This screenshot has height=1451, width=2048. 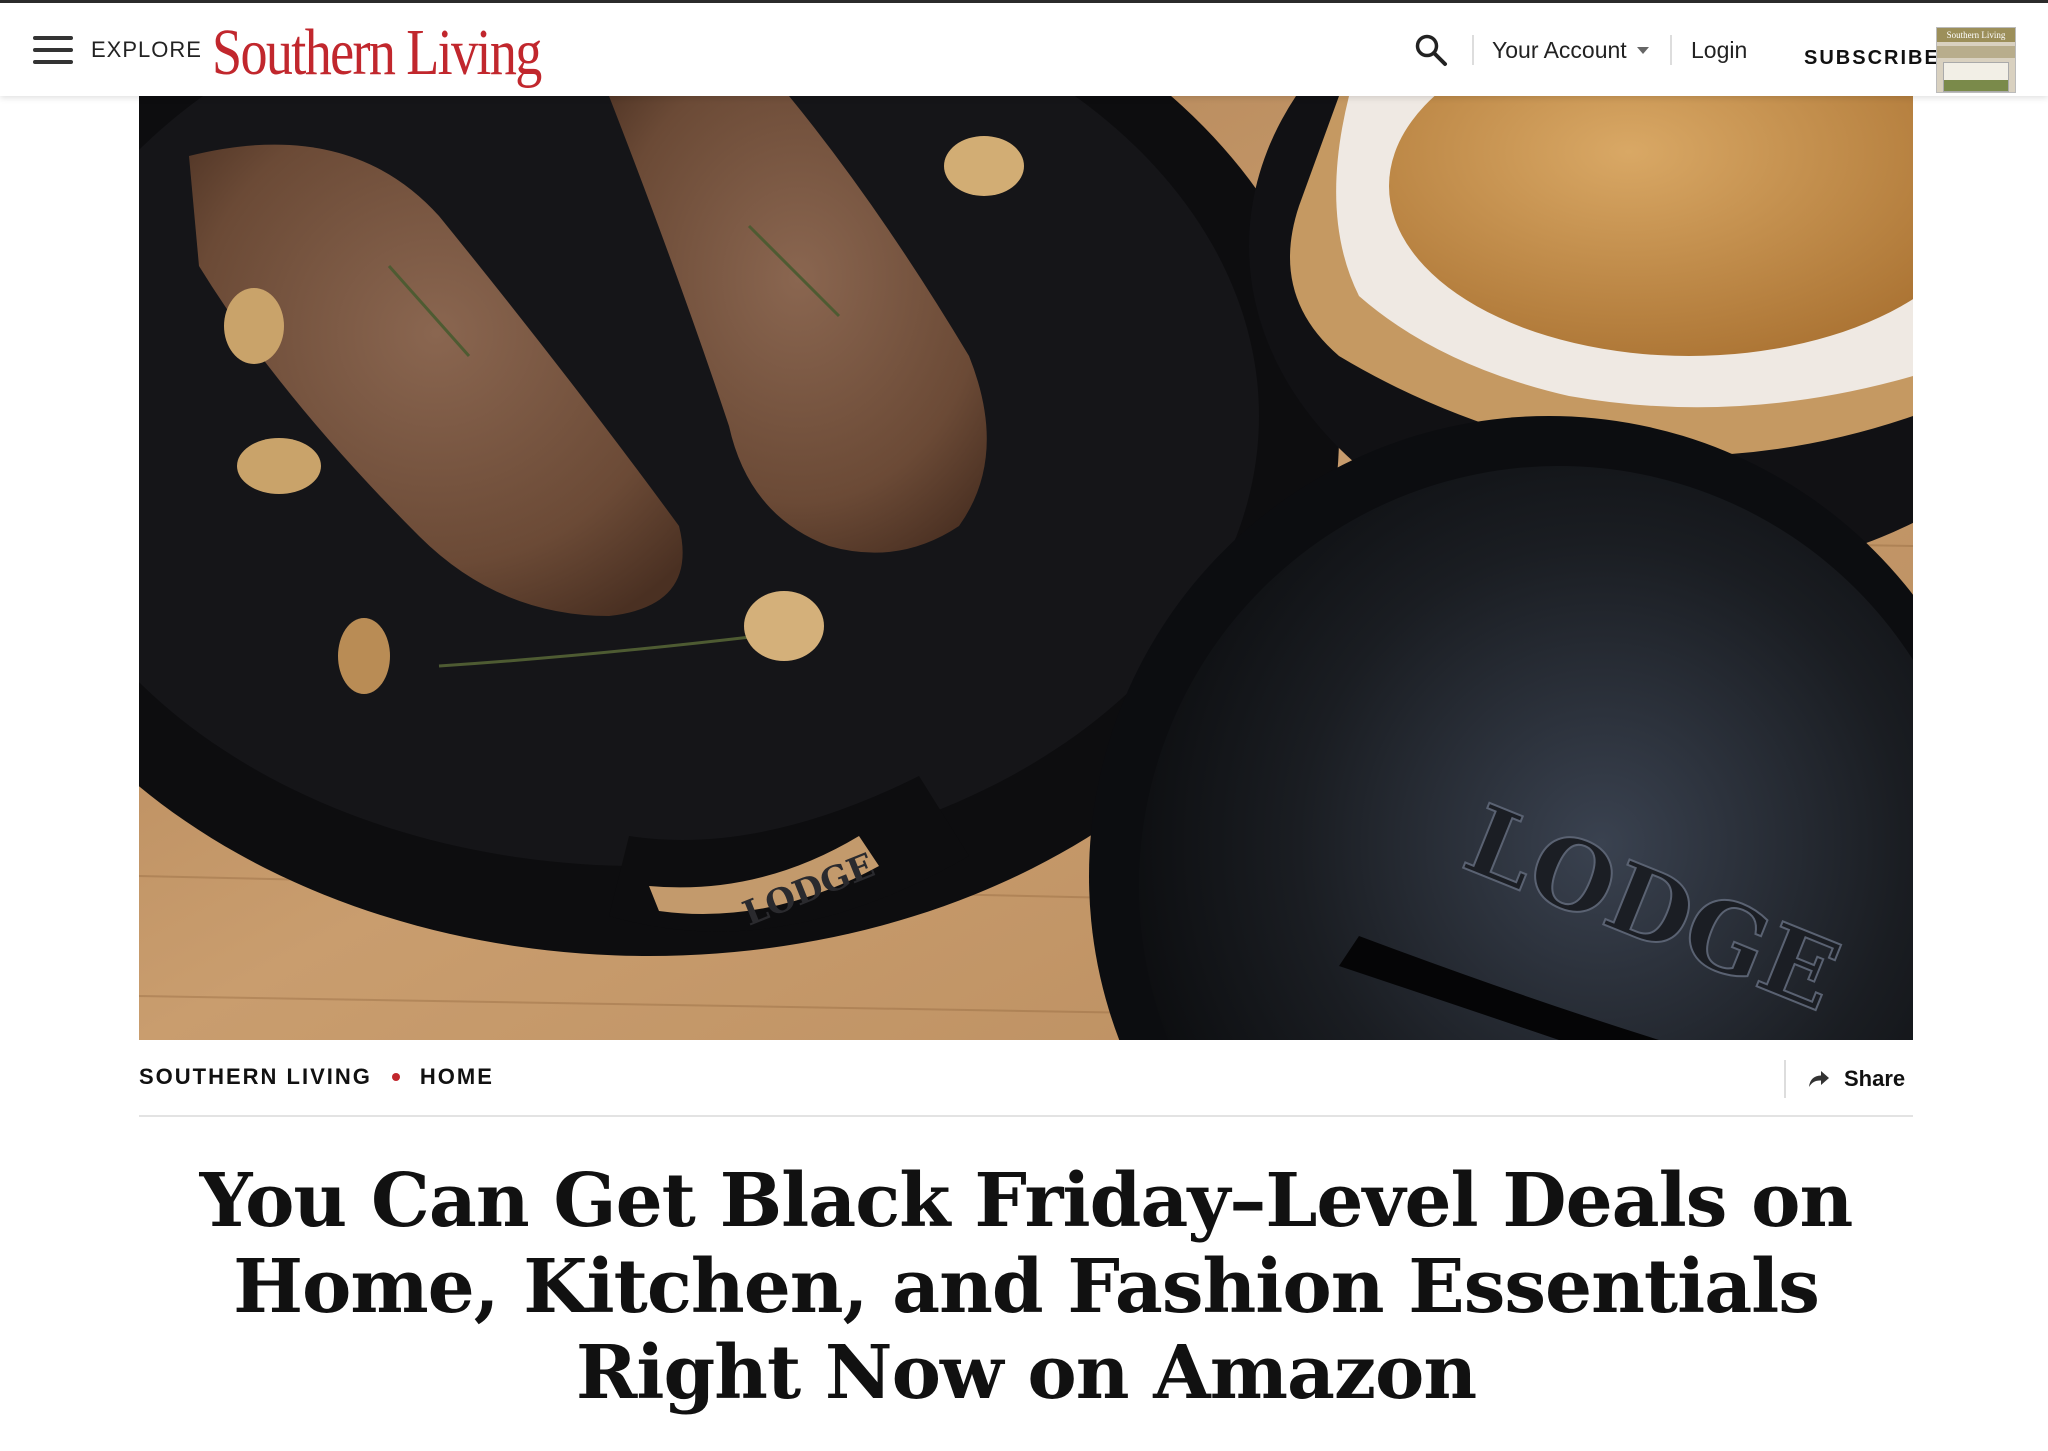 I want to click on caret-down-icon, so click(x=1642, y=50).